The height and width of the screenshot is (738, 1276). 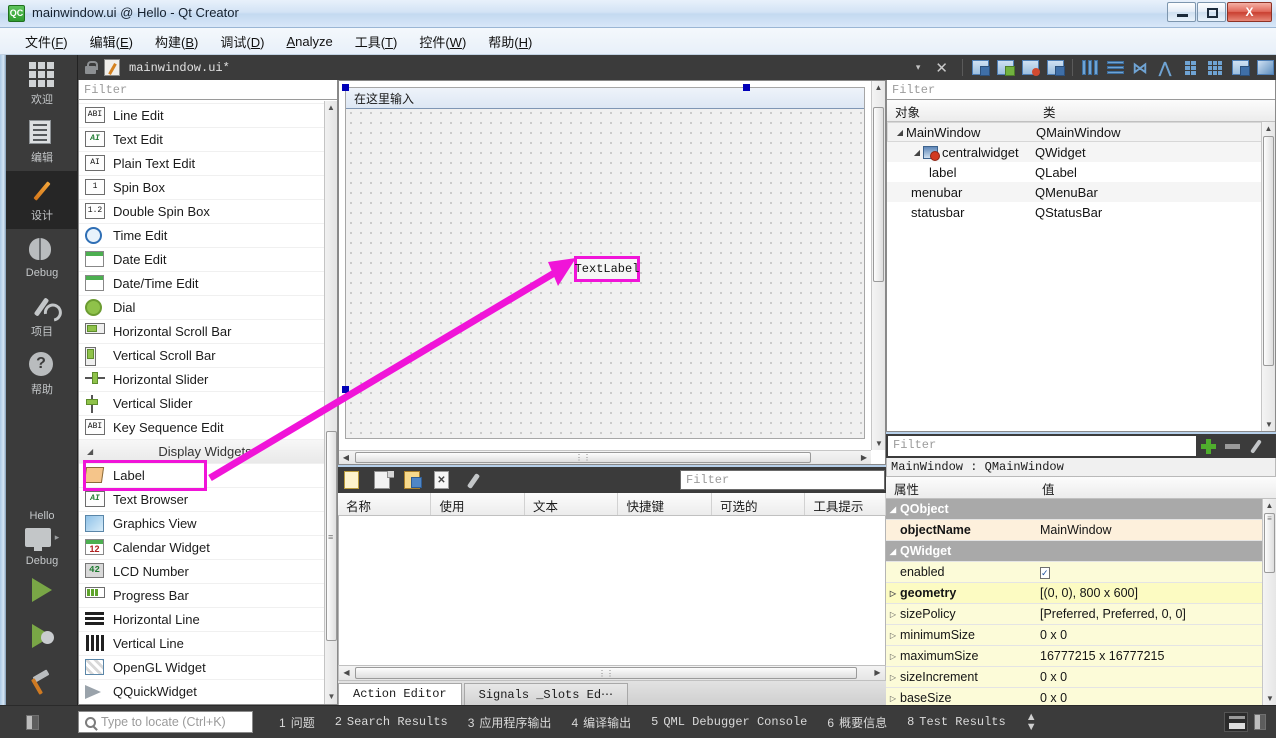 I want to click on property-row: ▷ geometry [(0, 0), 800 x 600], so click(x=1081, y=593).